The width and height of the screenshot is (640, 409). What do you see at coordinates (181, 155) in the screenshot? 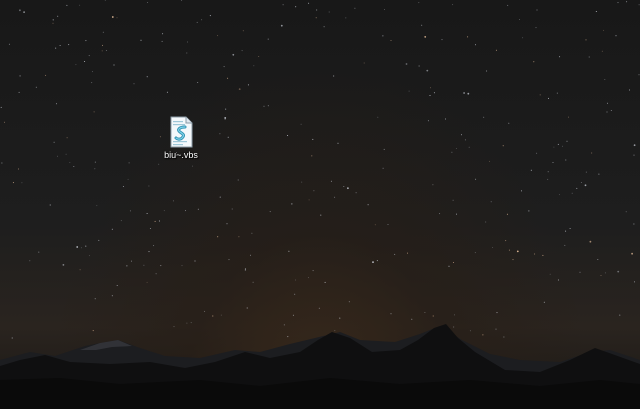
I see `desktop-icon-label: biu~.vbs` at bounding box center [181, 155].